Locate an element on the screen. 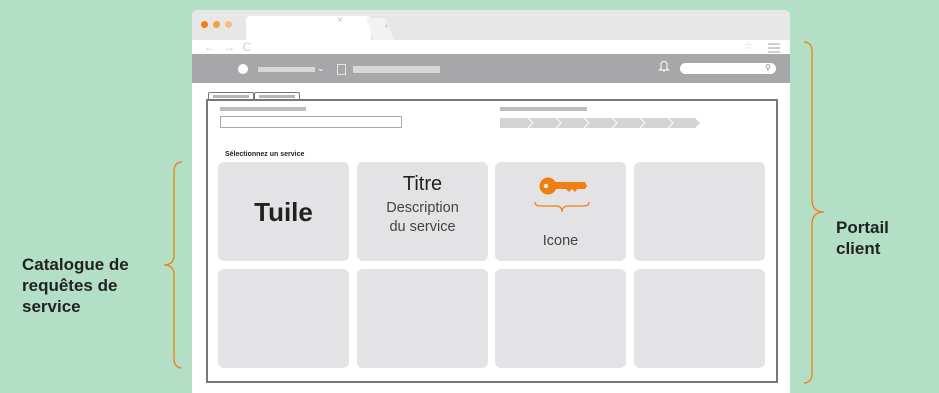 This screenshot has height=393, width=939. progress-steps is located at coordinates (600, 123).